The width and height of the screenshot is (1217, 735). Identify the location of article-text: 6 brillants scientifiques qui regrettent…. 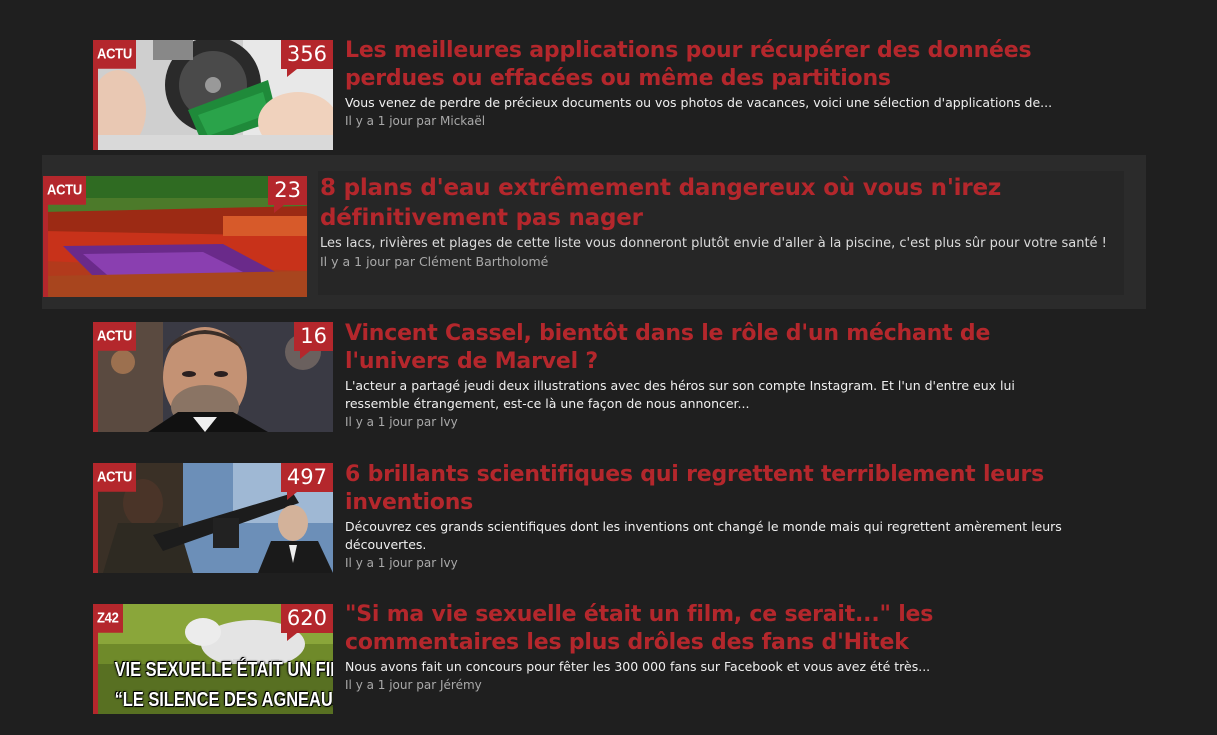
(705, 516).